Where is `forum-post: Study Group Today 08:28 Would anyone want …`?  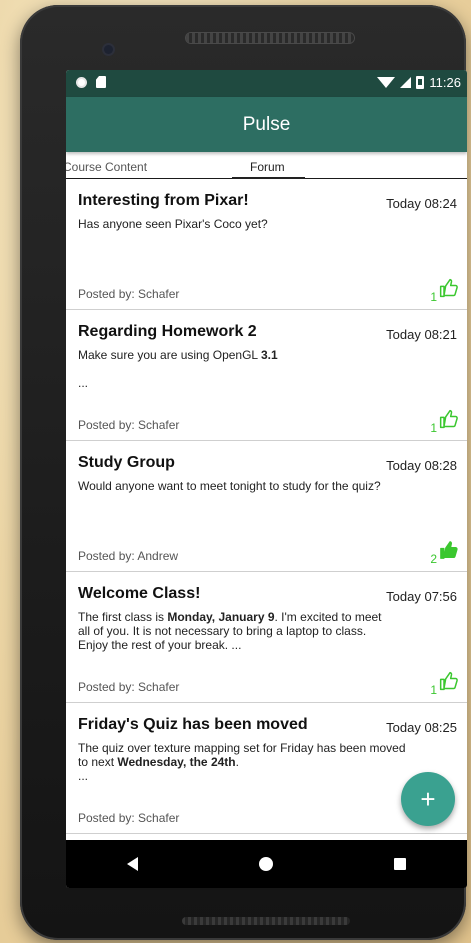 forum-post: Study Group Today 08:28 Would anyone want … is located at coordinates (266, 506).